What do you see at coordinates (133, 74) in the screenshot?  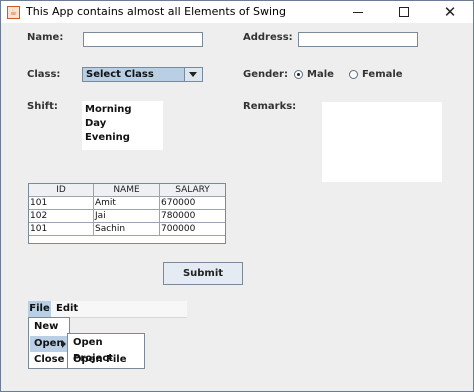 I see `class-selected-value: Select Class` at bounding box center [133, 74].